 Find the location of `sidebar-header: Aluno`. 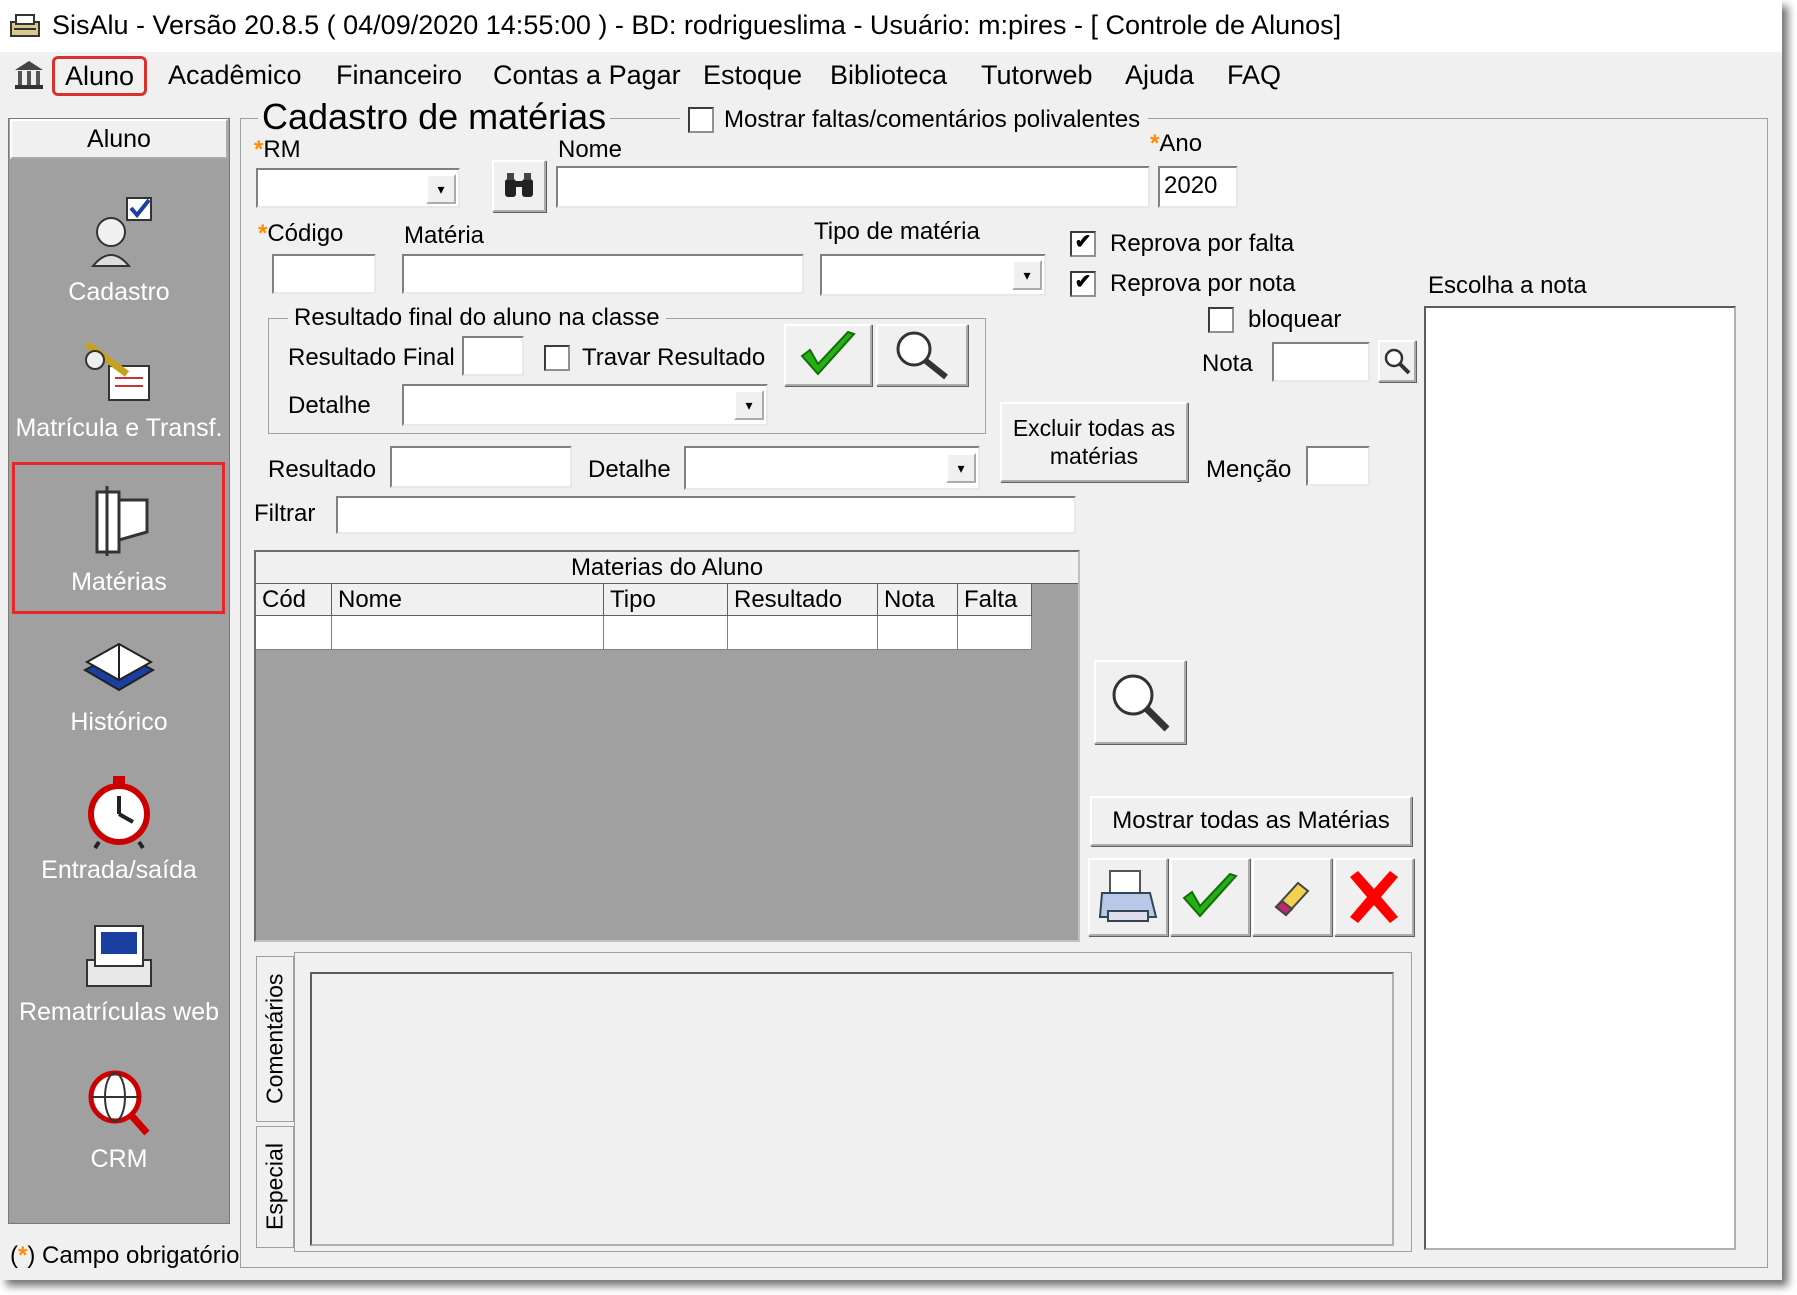

sidebar-header: Aluno is located at coordinates (119, 139).